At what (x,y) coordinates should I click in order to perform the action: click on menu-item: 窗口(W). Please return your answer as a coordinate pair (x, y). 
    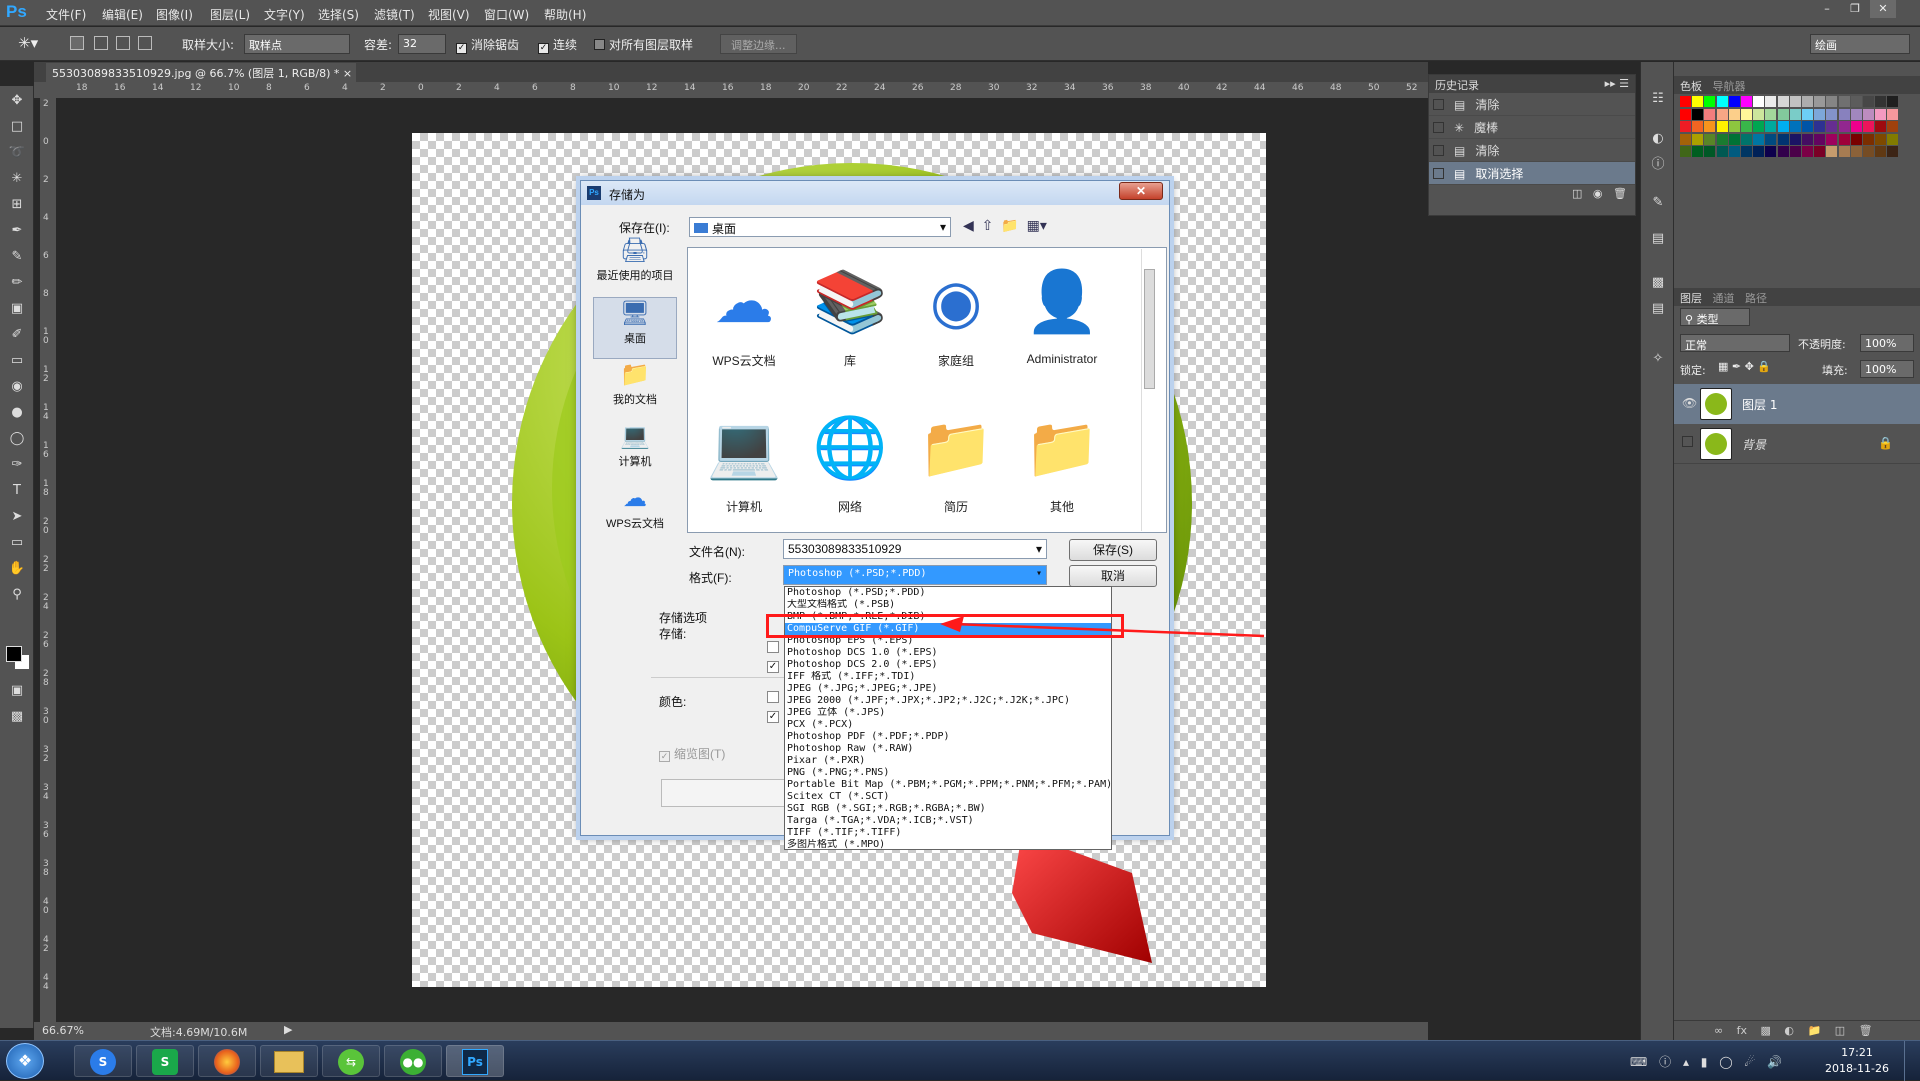
    Looking at the image, I should click on (506, 14).